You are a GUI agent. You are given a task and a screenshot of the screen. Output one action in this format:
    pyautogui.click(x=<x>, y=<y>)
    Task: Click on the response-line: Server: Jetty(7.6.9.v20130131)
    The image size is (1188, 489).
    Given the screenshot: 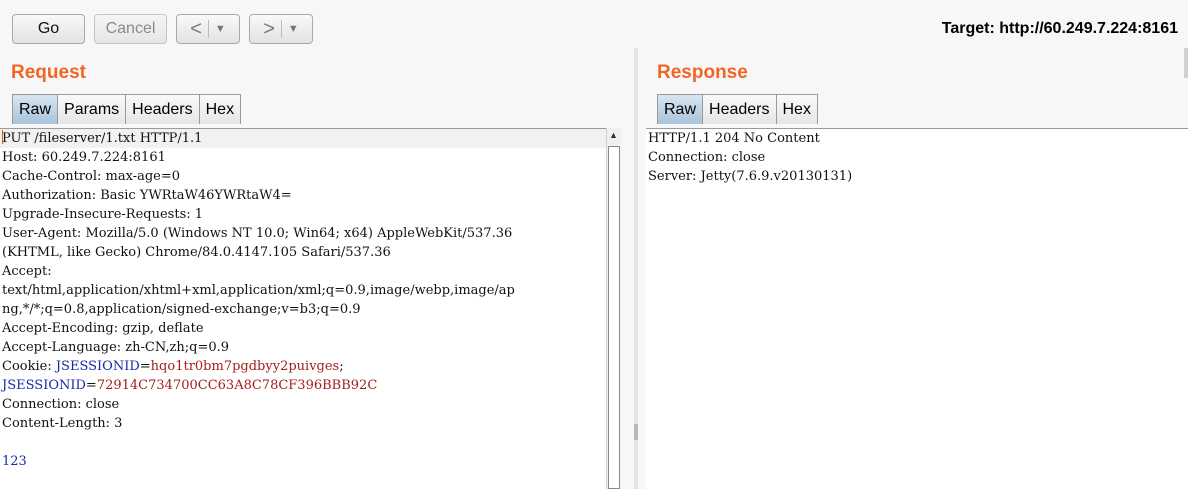 What is the action you would take?
    pyautogui.click(x=917, y=176)
    